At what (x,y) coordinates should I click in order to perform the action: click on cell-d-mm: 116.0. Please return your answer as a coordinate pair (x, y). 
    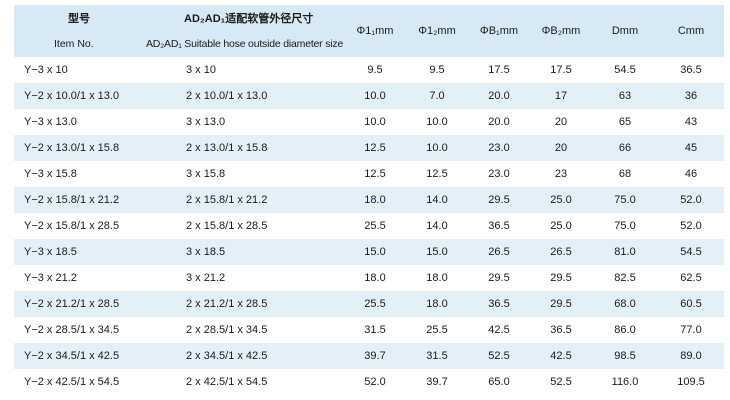
    Looking at the image, I should click on (625, 382).